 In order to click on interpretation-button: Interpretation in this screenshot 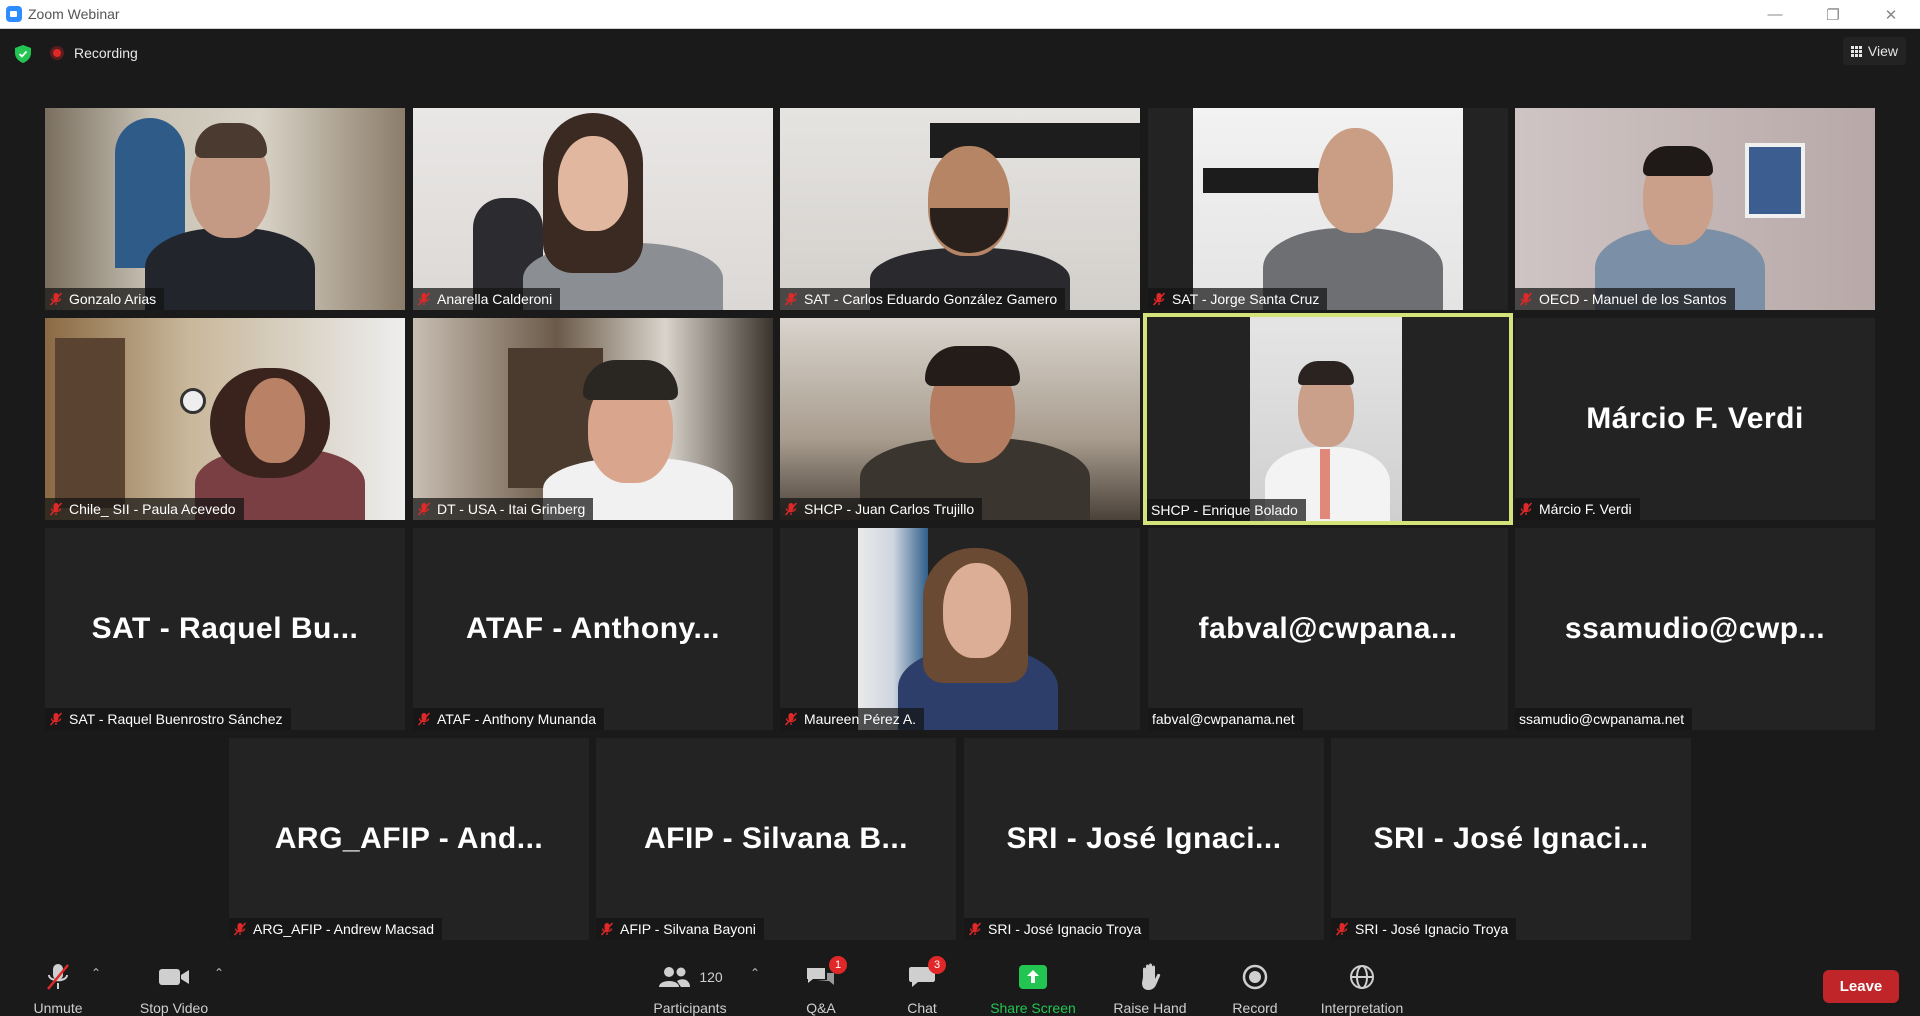, I will do `click(1362, 989)`.